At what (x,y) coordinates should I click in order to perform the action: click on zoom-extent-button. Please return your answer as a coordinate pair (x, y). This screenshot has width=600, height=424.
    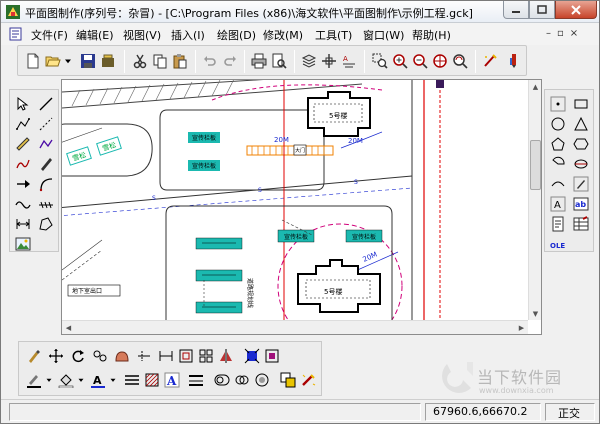
    Looking at the image, I should click on (460, 61).